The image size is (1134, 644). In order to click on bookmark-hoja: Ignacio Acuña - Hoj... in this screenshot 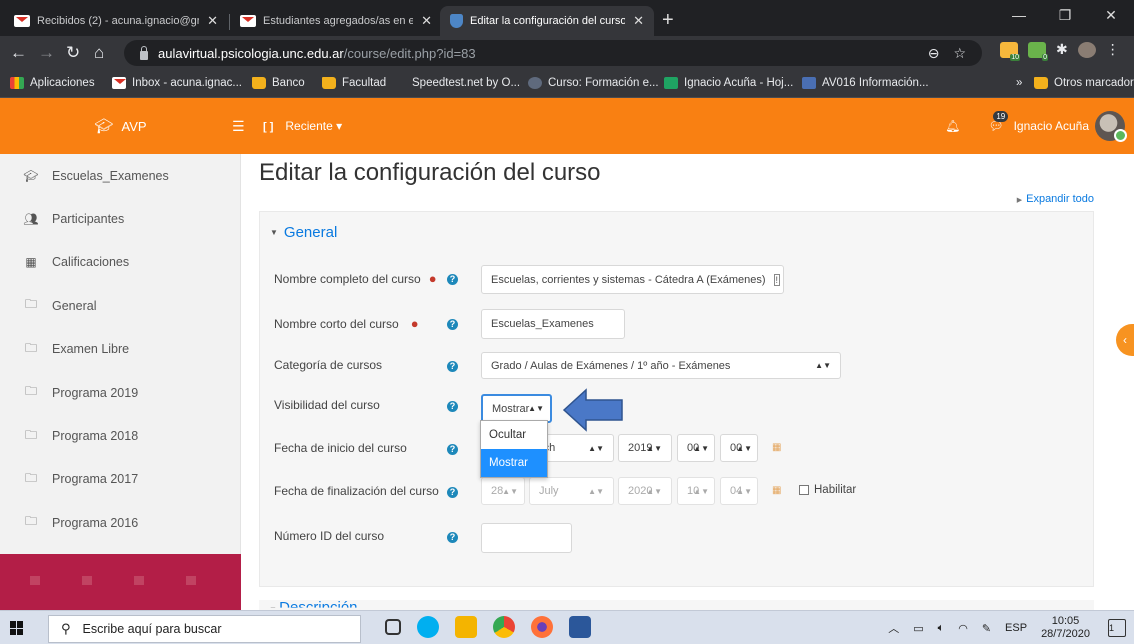, I will do `click(728, 83)`.